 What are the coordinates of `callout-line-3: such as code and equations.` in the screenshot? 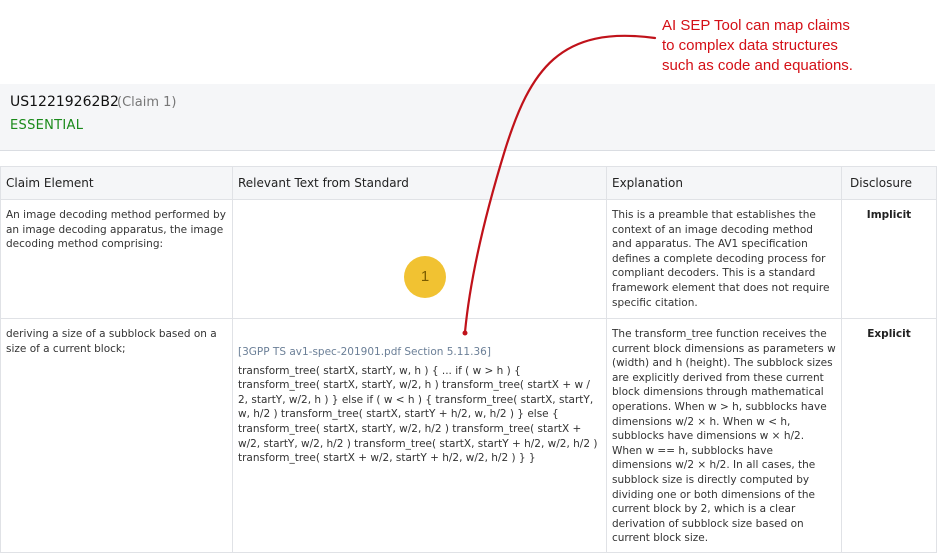 It's located at (757, 65).